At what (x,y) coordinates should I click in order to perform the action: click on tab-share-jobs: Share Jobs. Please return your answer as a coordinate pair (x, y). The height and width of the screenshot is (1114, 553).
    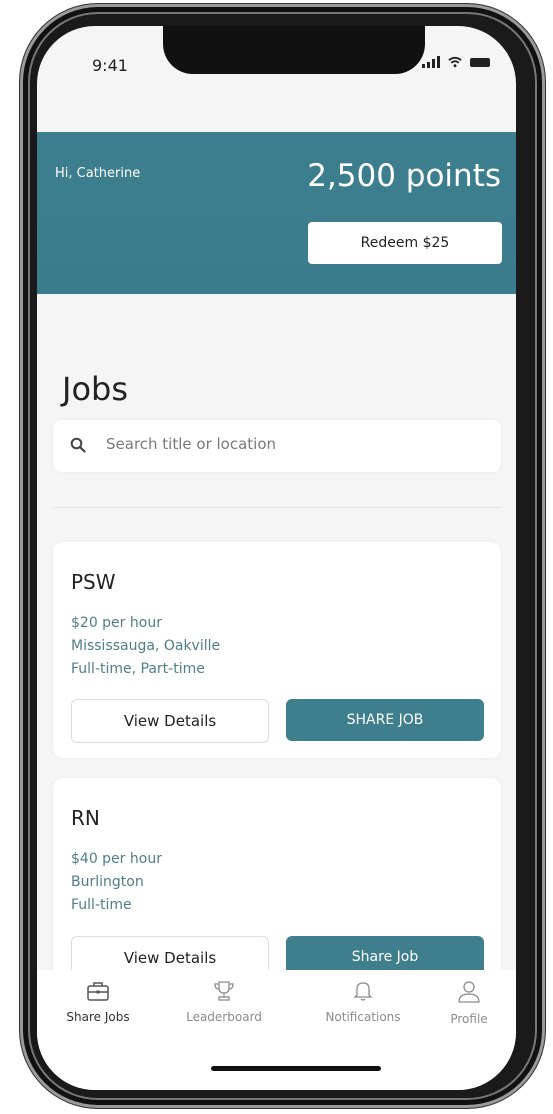
    Looking at the image, I should click on (98, 1002).